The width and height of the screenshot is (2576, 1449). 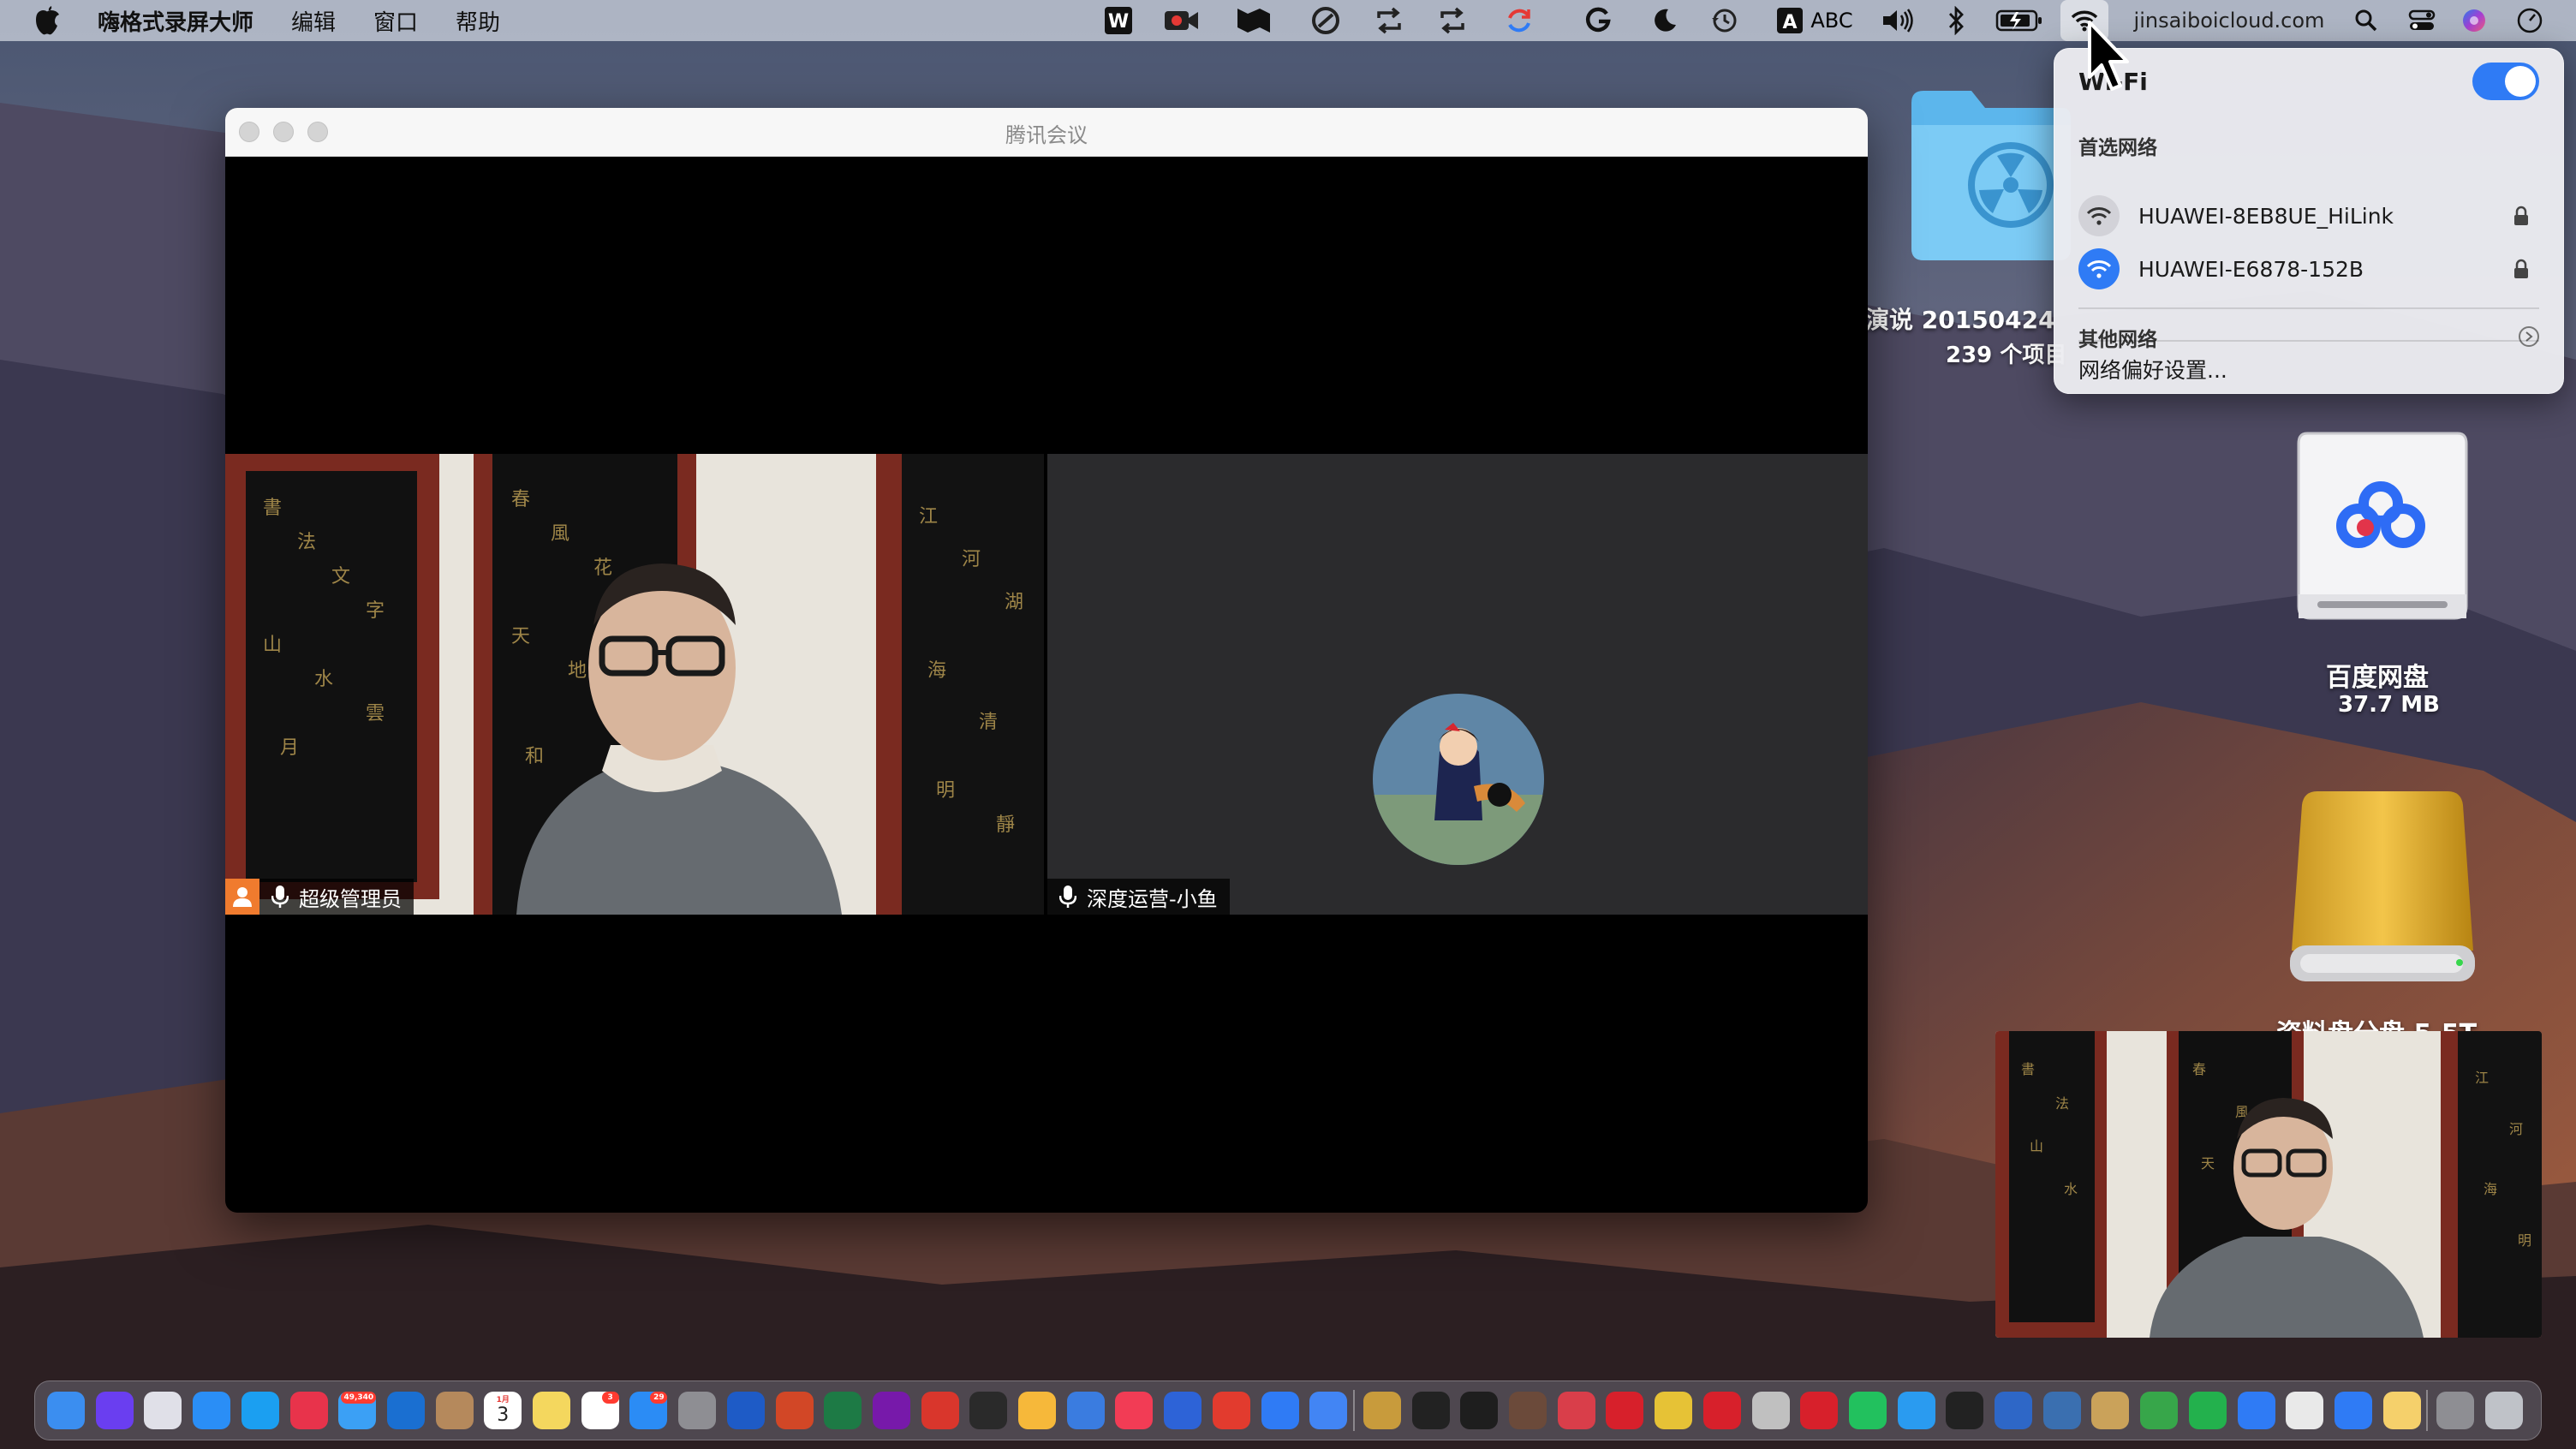 What do you see at coordinates (2117, 337) in the screenshot?
I see `other-networks-label: 其他网络` at bounding box center [2117, 337].